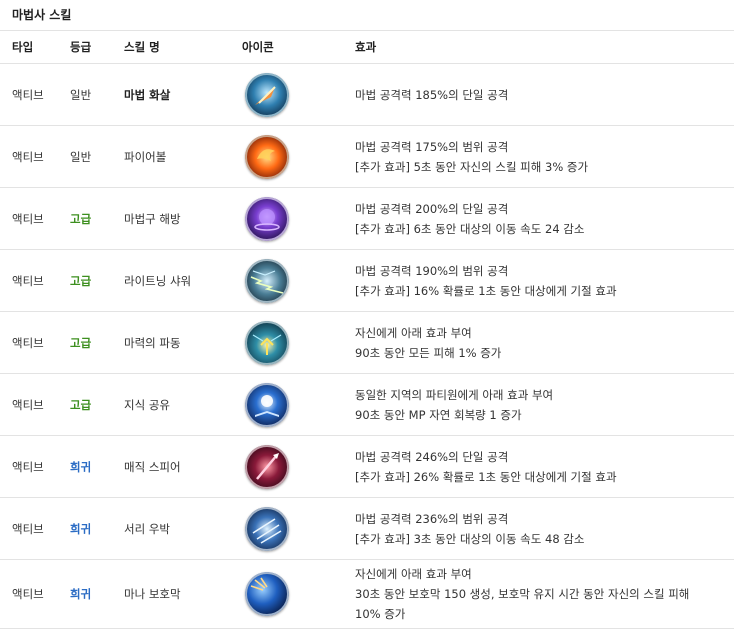 The height and width of the screenshot is (630, 734). I want to click on effect-line: 마법 공격력 175%의 범위 공격, so click(432, 146).